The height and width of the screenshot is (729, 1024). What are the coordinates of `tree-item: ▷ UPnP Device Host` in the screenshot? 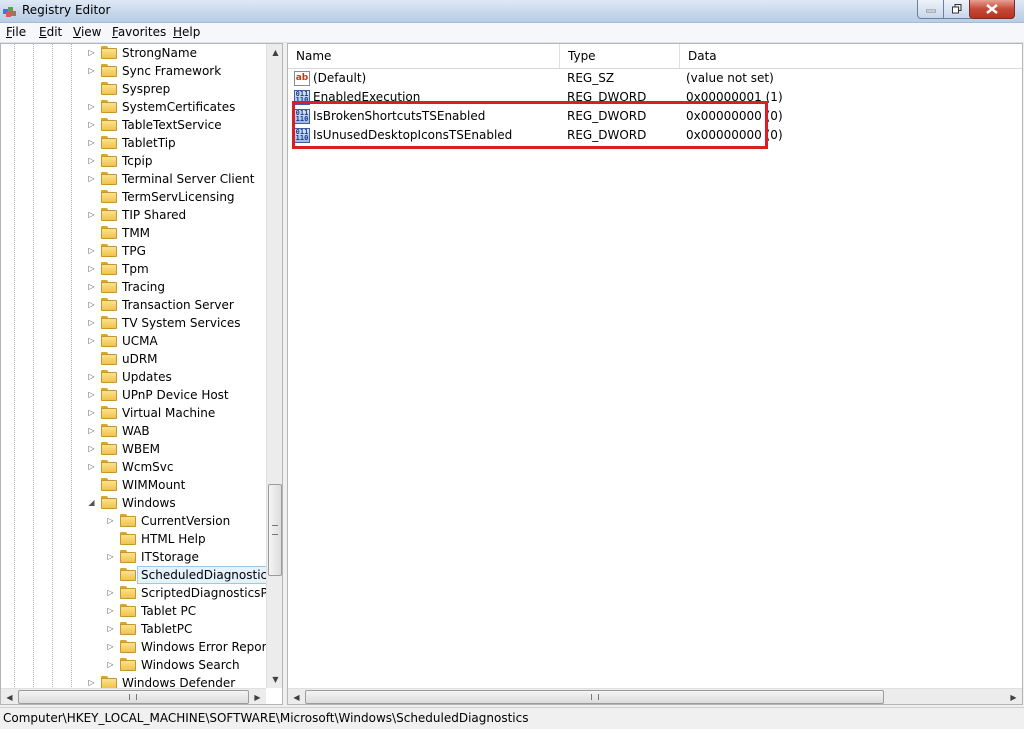 It's located at (133, 395).